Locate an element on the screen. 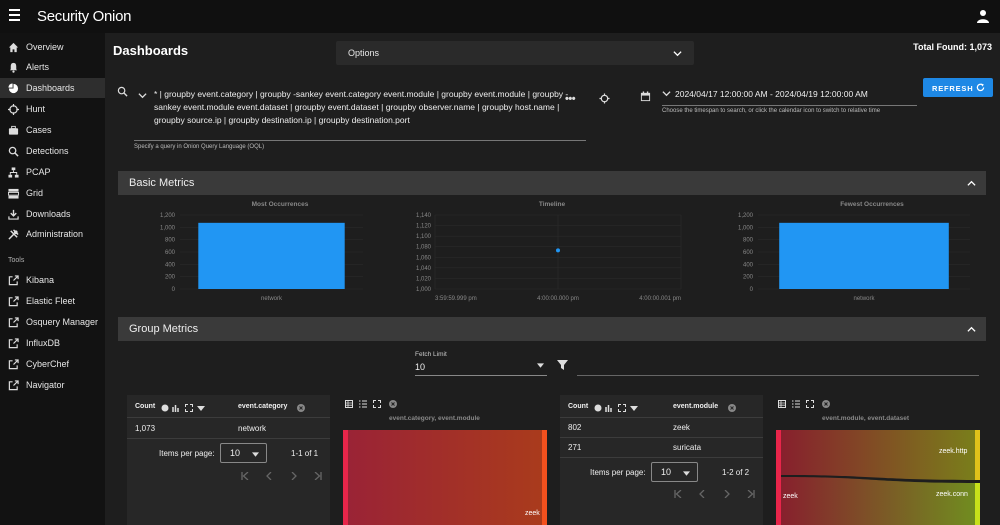 The height and width of the screenshot is (525, 1000). refresh-button: REFRESH is located at coordinates (958, 87).